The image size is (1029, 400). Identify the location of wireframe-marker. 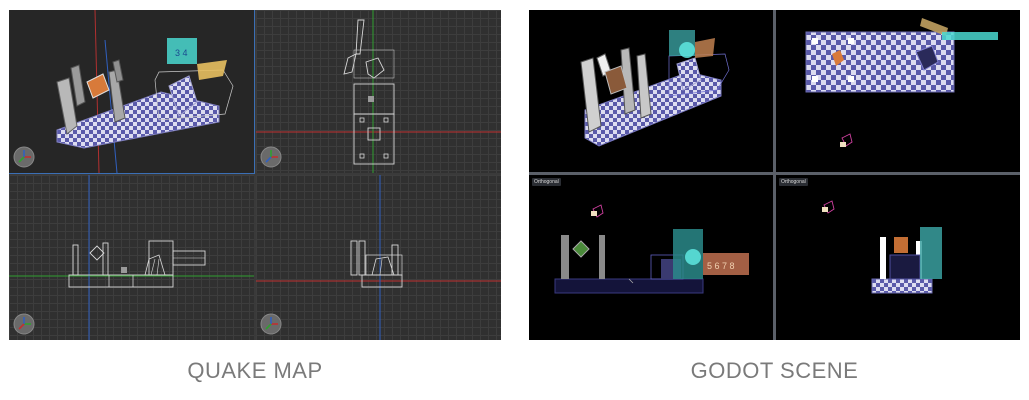
(371, 99).